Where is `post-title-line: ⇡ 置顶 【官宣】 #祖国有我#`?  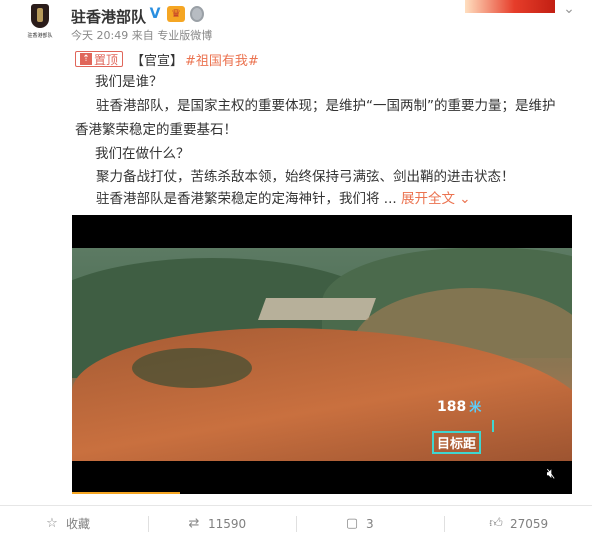 post-title-line: ⇡ 置顶 【官宣】 #祖国有我# is located at coordinates (167, 59).